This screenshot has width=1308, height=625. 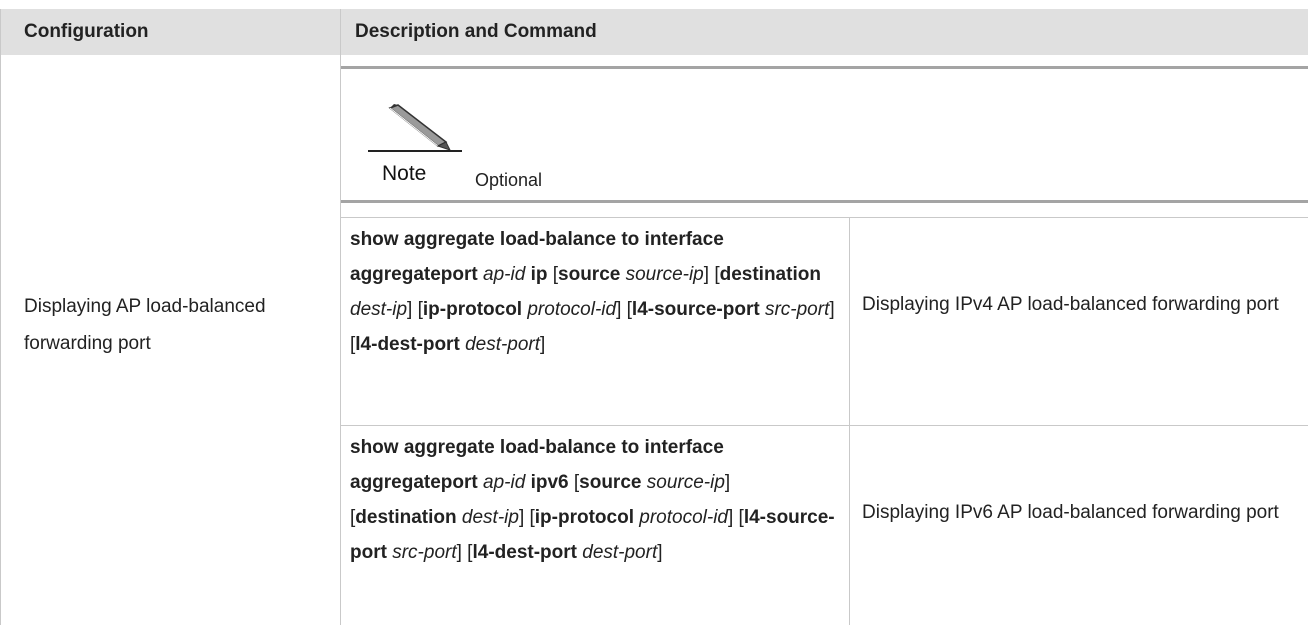 What do you see at coordinates (86, 31) in the screenshot?
I see `header-configuration: Configuration` at bounding box center [86, 31].